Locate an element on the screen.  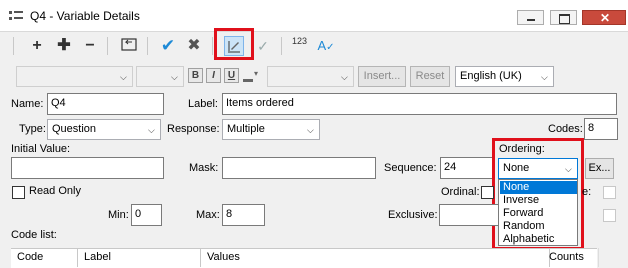
ordering-value: None is located at coordinates (516, 168).